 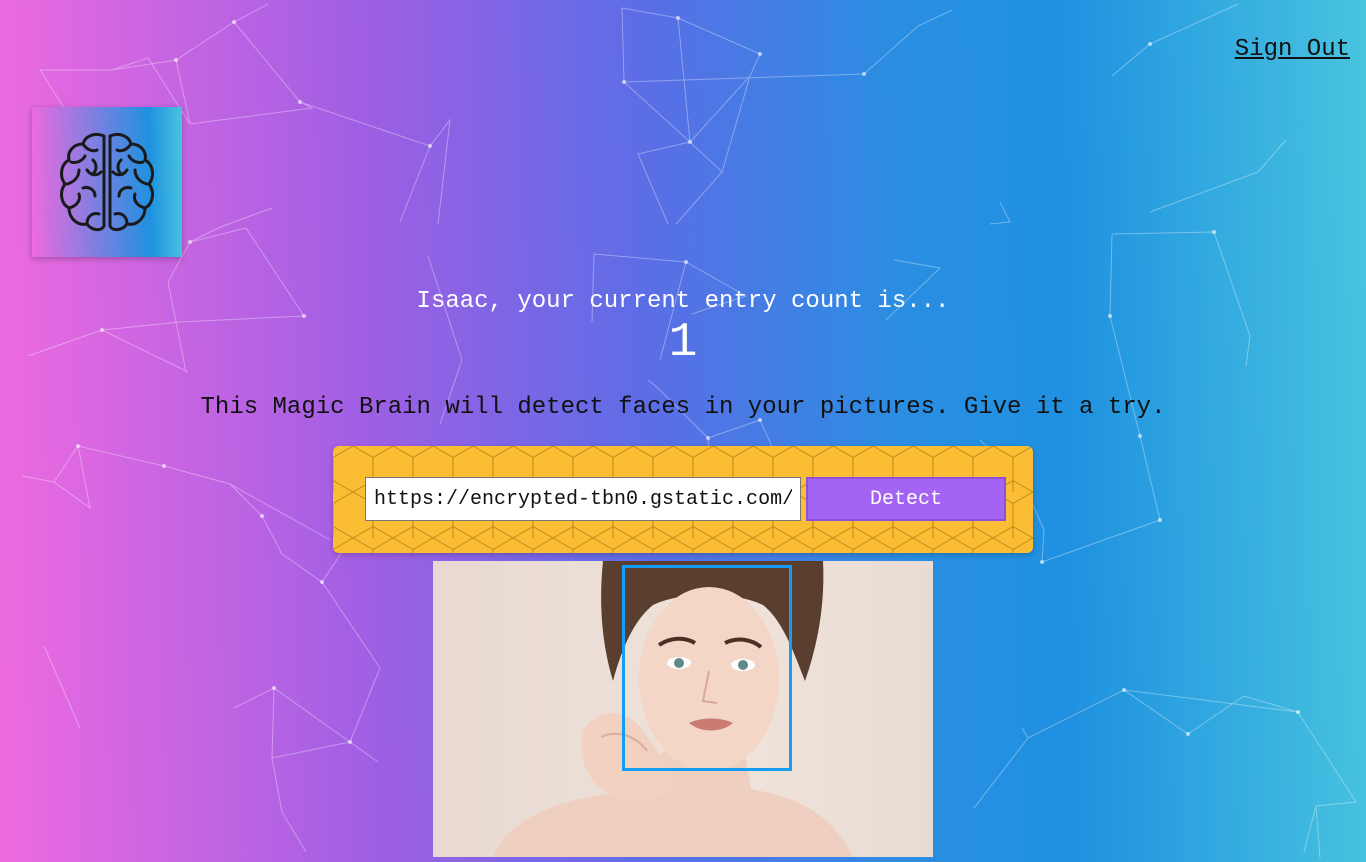 I want to click on brain-icon, so click(x=107, y=182).